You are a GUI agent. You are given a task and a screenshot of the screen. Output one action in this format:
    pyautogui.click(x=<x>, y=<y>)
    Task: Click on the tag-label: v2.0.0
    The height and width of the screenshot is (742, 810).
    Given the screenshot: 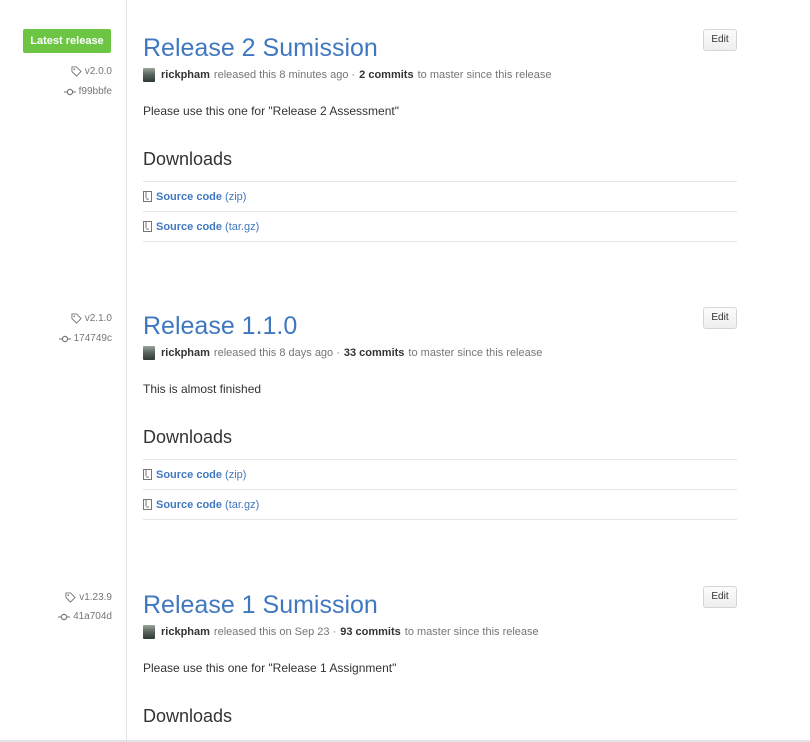 What is the action you would take?
    pyautogui.click(x=98, y=71)
    